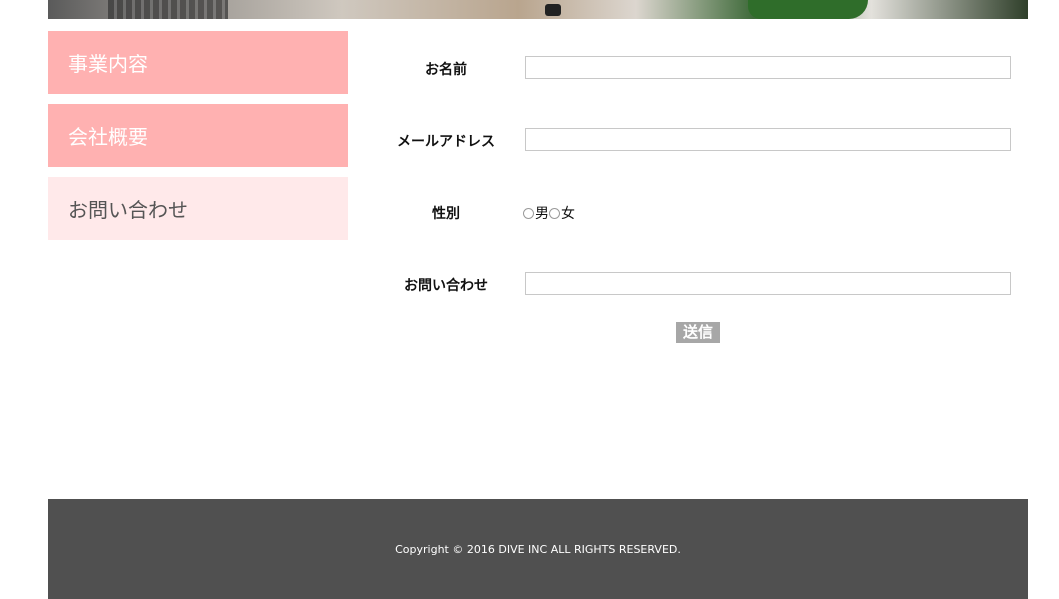 Image resolution: width=1059 pixels, height=599 pixels. I want to click on gender-label: 性別, so click(446, 214).